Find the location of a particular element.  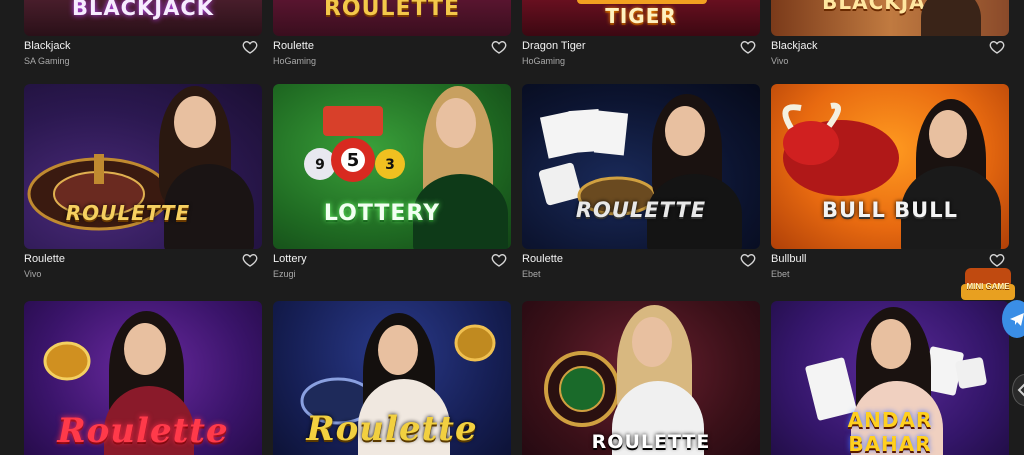

game-provider: Ezugi is located at coordinates (284, 274).